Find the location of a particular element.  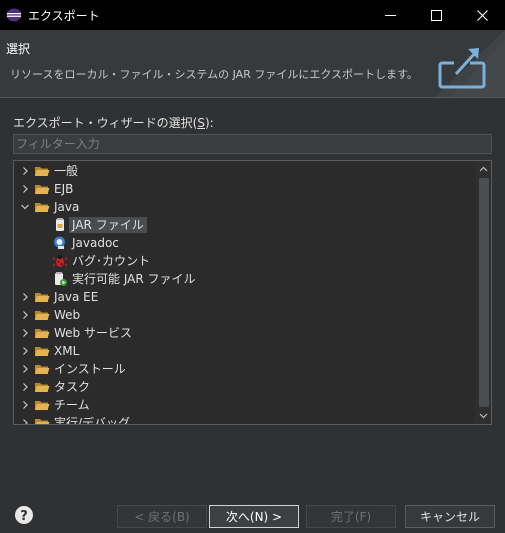

tree-item: Java EE is located at coordinates (244, 297).